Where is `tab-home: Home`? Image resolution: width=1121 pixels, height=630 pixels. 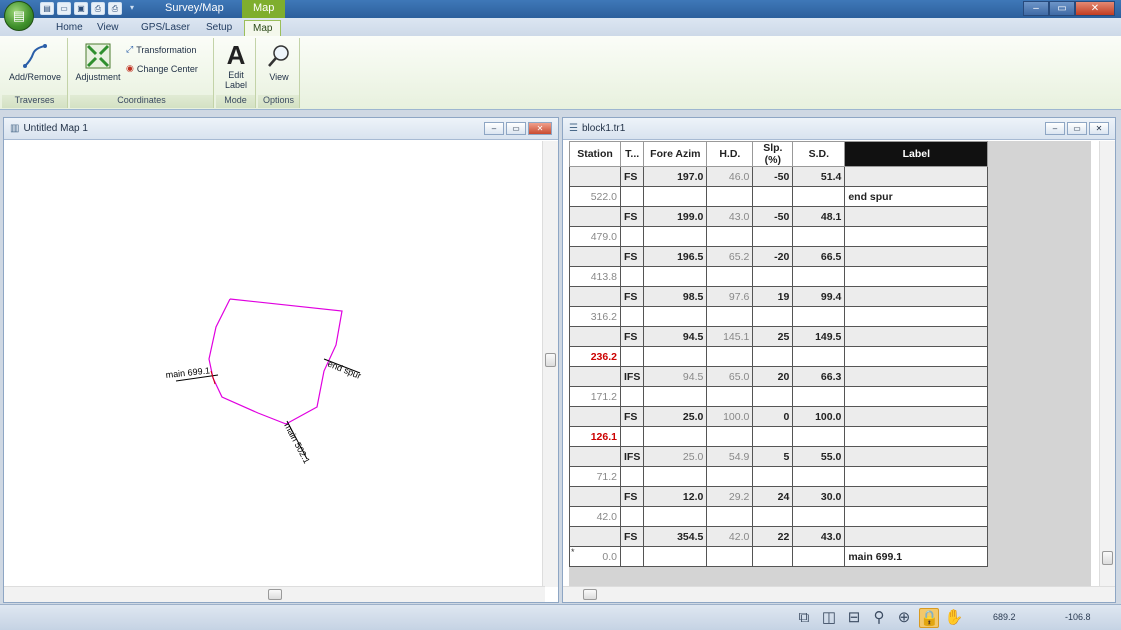
tab-home: Home is located at coordinates (69, 28).